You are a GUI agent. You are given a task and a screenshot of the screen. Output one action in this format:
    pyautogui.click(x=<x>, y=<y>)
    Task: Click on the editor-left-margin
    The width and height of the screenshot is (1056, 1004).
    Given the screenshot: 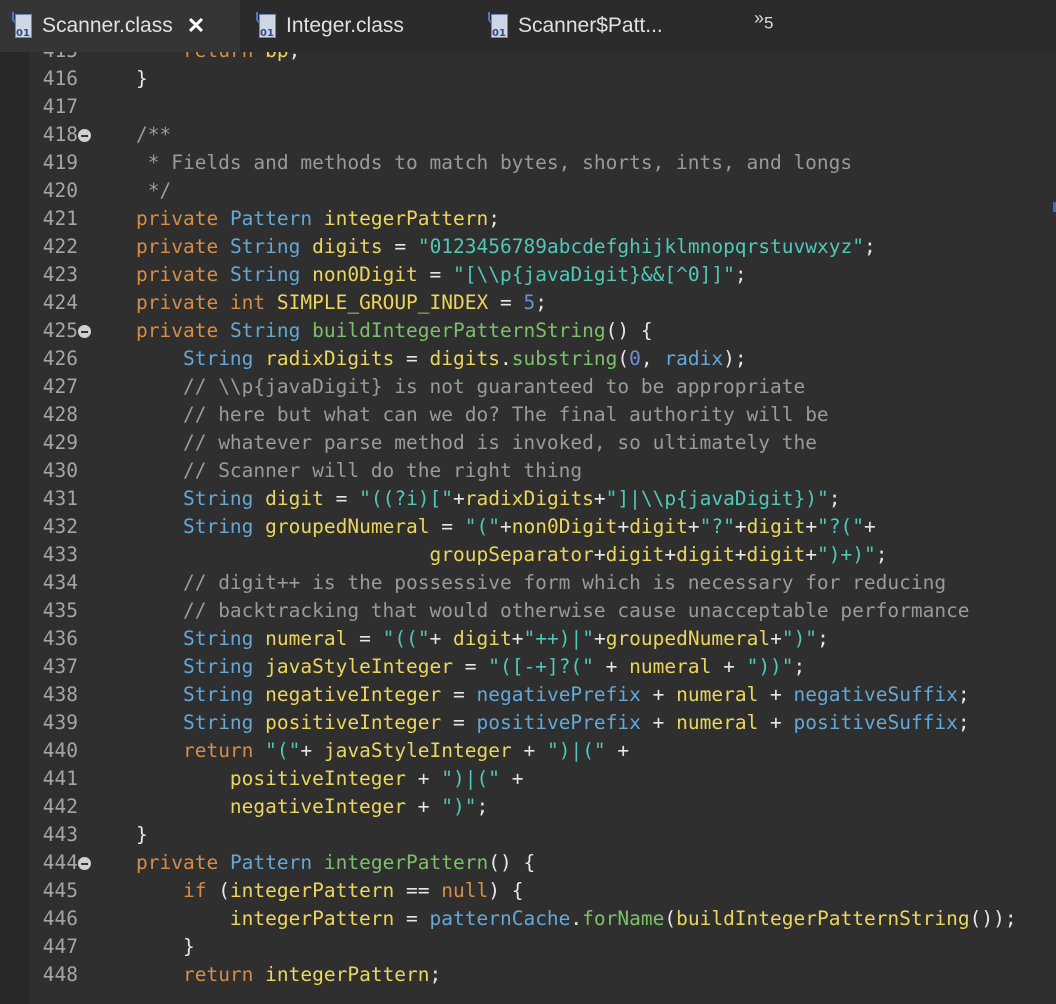 What is the action you would take?
    pyautogui.click(x=15, y=528)
    